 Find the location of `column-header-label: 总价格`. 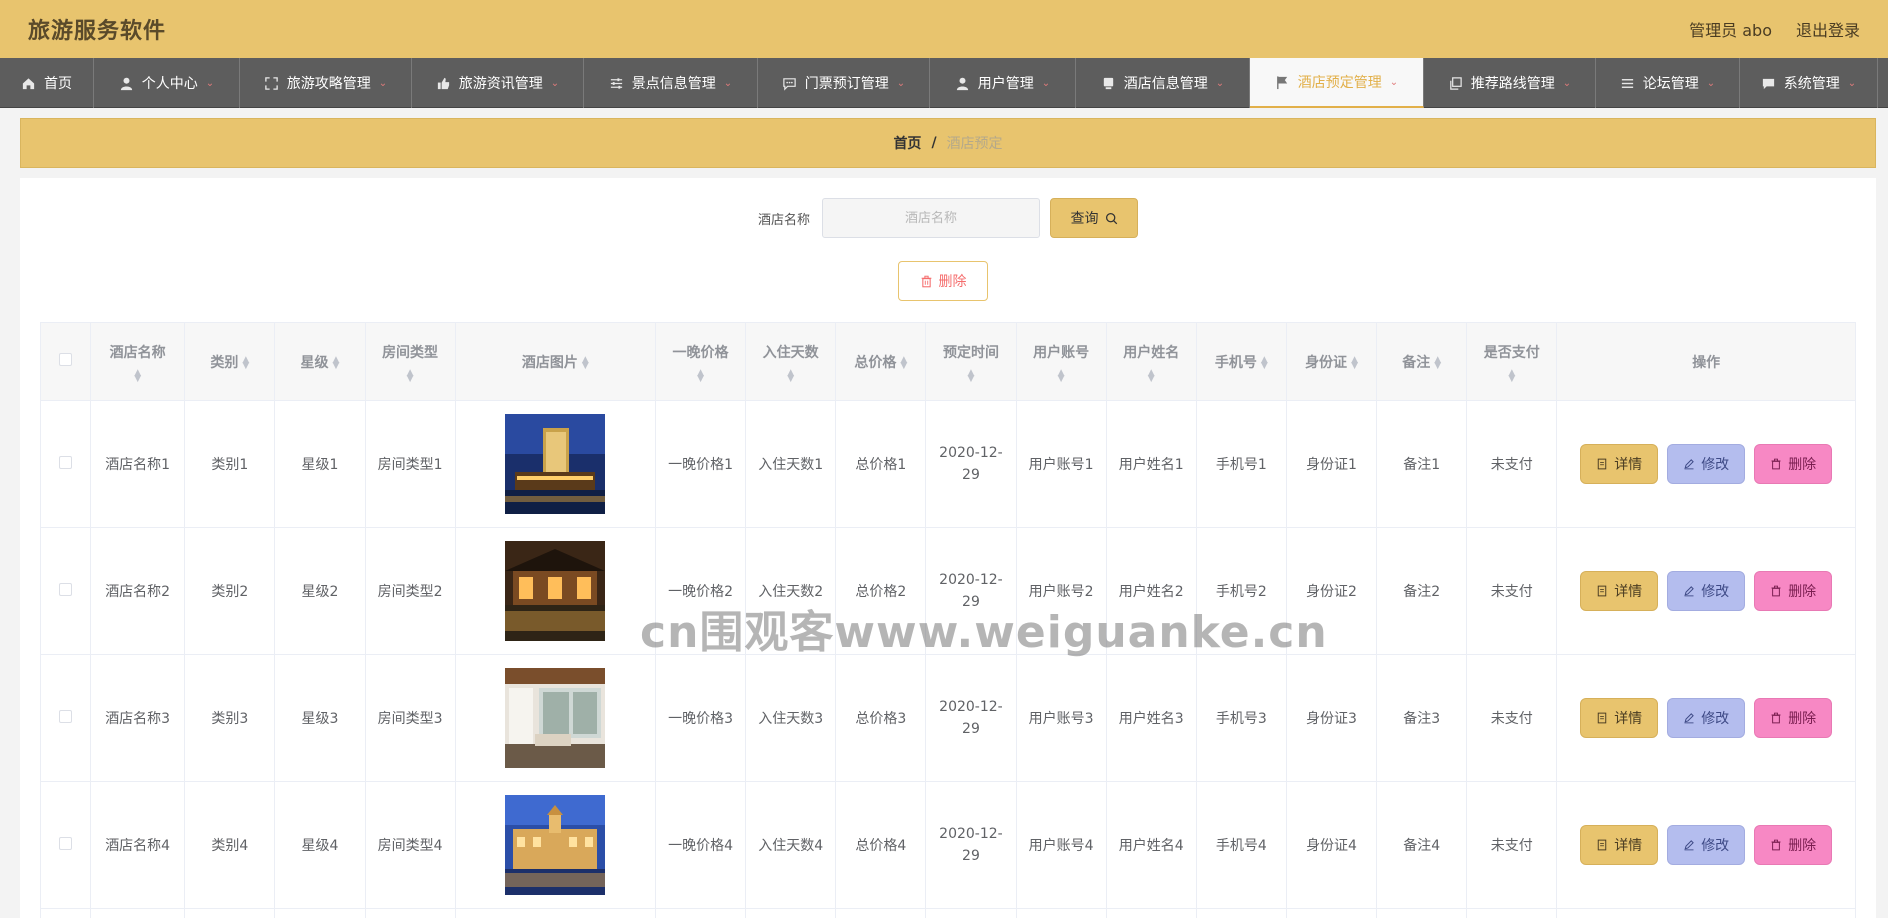

column-header-label: 总价格 is located at coordinates (875, 362).